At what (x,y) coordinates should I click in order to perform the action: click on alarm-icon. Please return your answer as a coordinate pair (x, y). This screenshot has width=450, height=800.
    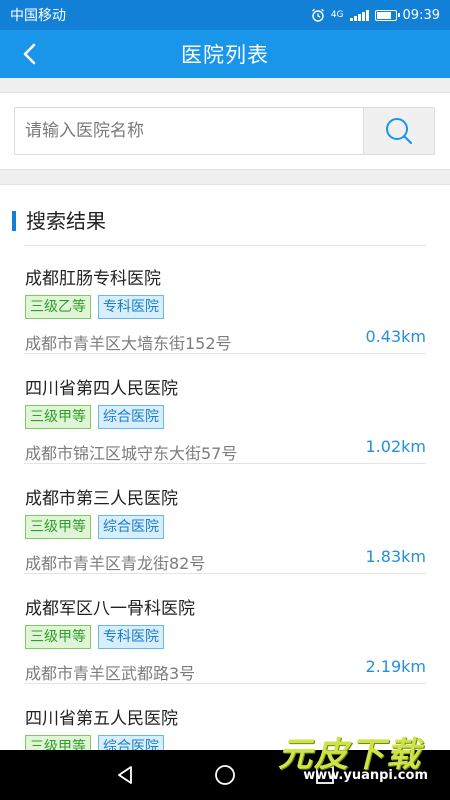
    Looking at the image, I should click on (317, 15).